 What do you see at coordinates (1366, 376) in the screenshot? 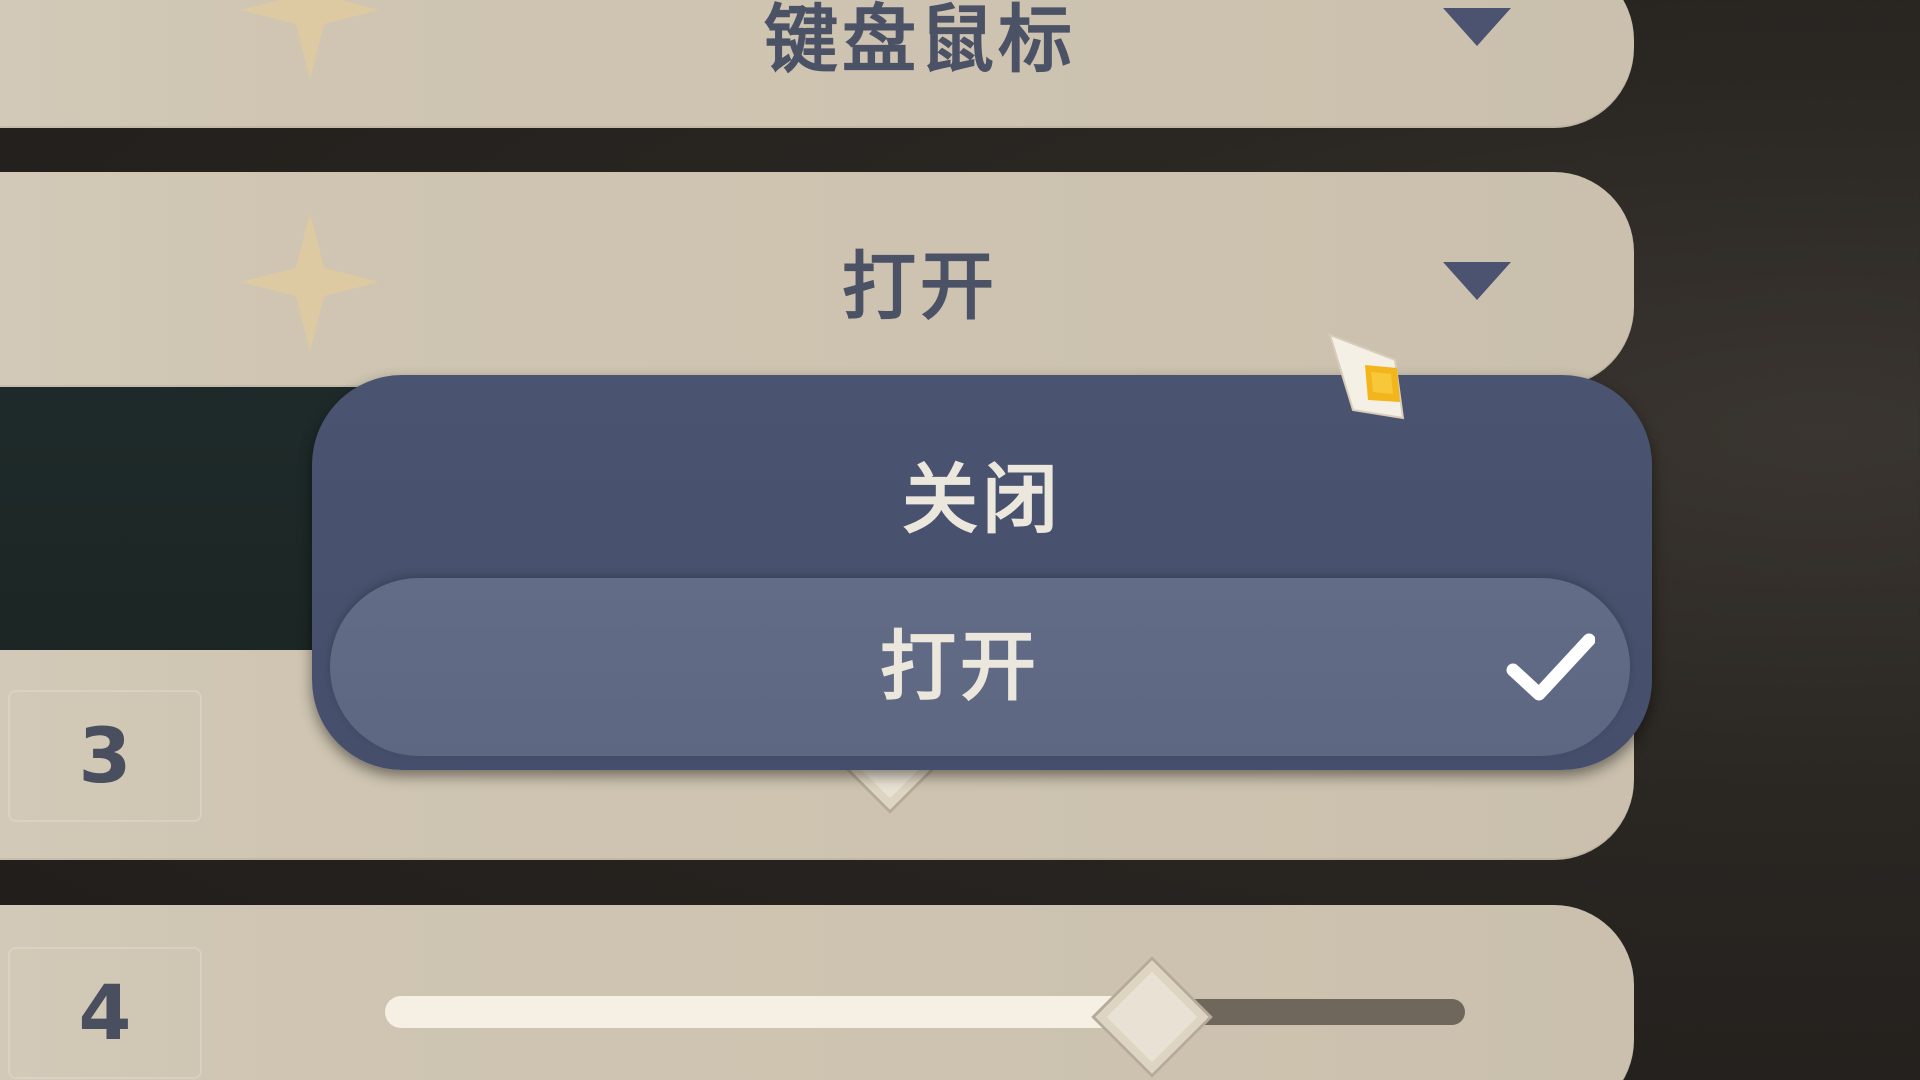
I see `cursor-pointer-icon` at bounding box center [1366, 376].